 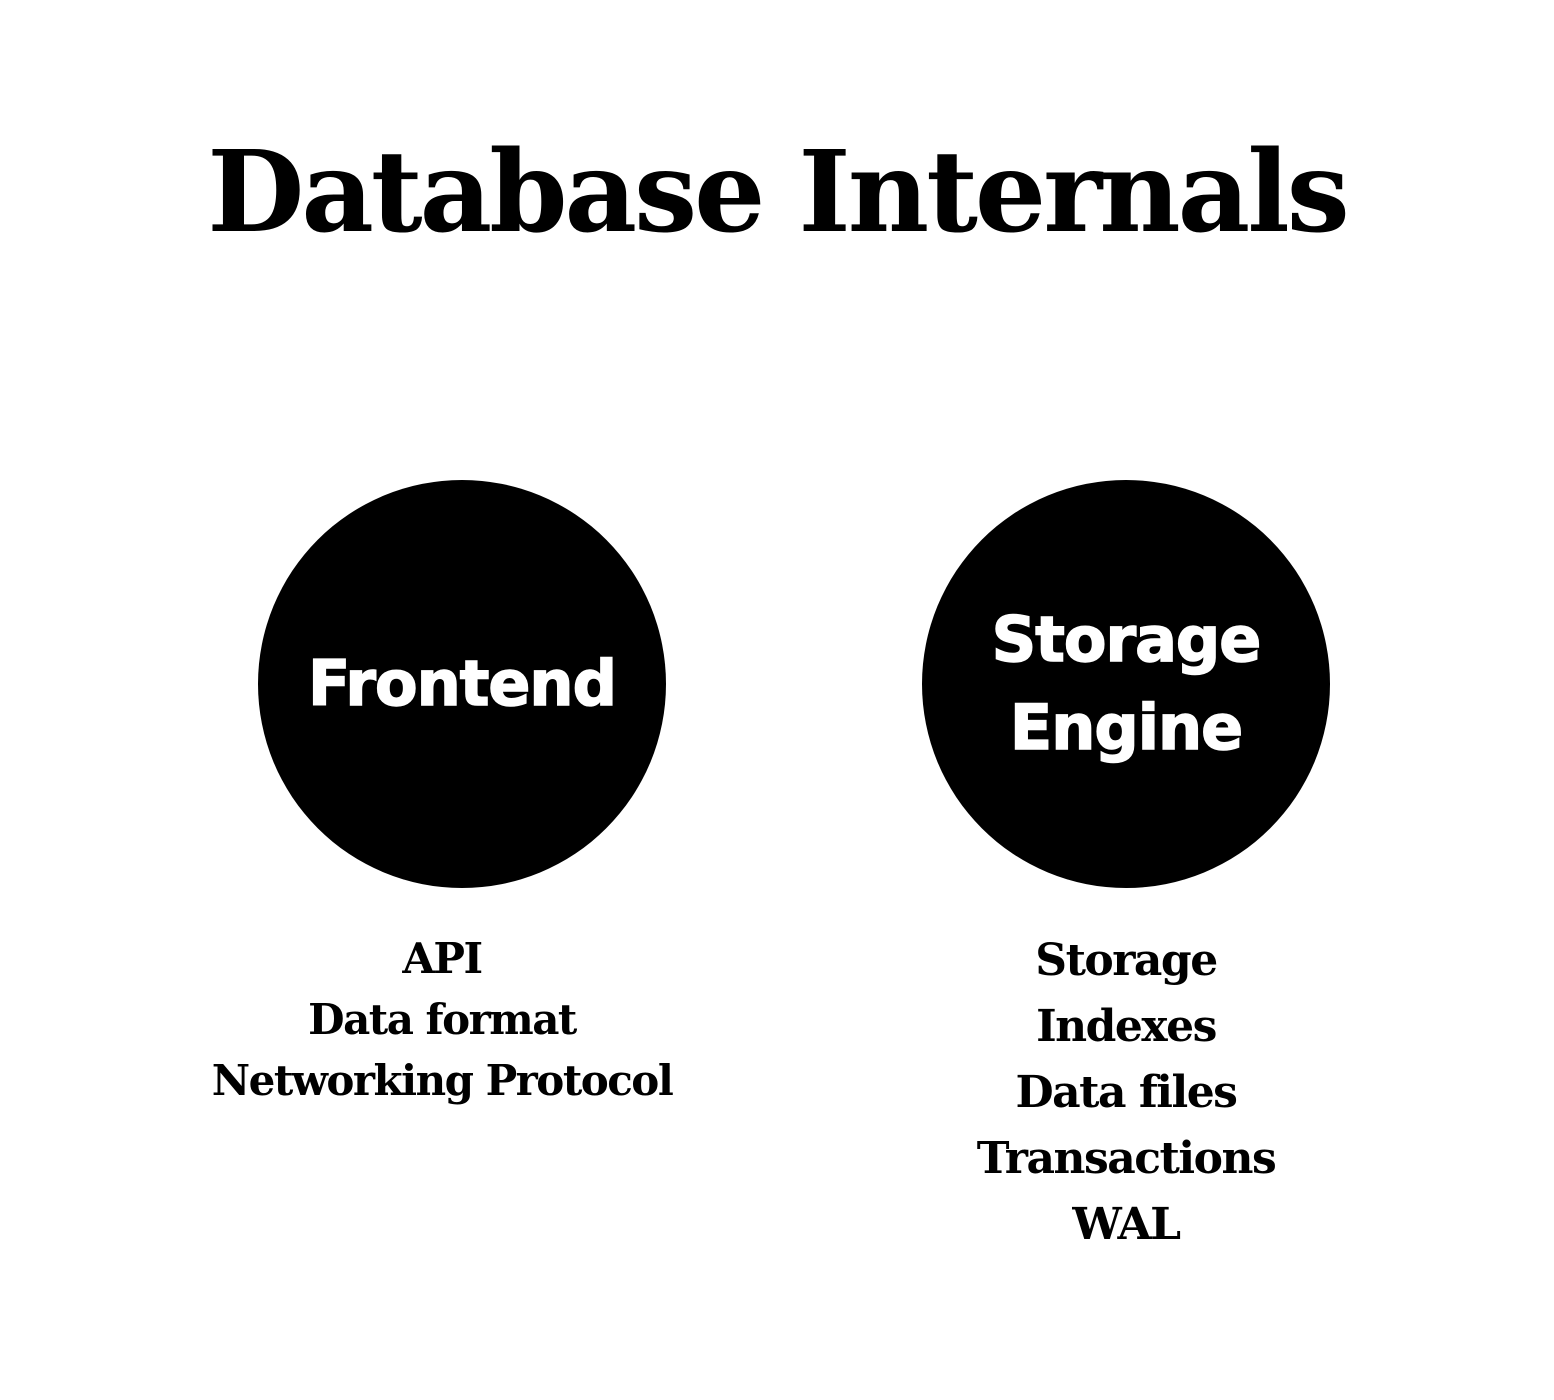 What do you see at coordinates (1126, 1026) in the screenshot?
I see `storage-engine-item-indexes: Indexes` at bounding box center [1126, 1026].